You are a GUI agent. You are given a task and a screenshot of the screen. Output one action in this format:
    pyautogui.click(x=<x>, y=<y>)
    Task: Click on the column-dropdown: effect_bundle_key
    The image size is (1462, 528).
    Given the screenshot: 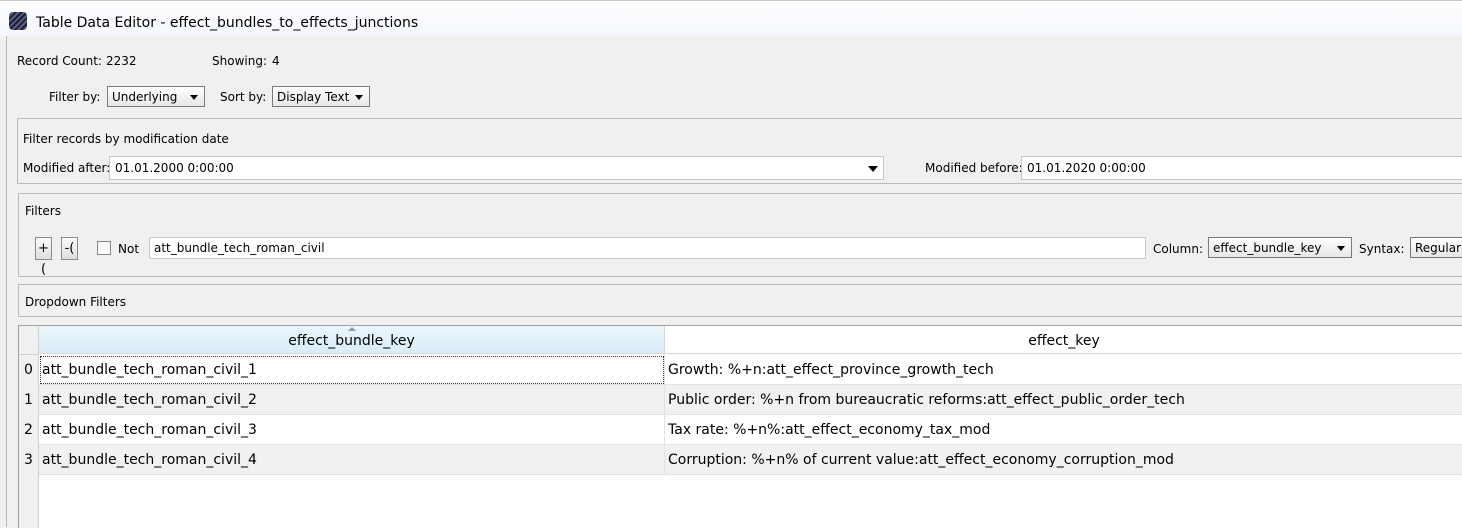 What is the action you would take?
    pyautogui.click(x=1280, y=247)
    